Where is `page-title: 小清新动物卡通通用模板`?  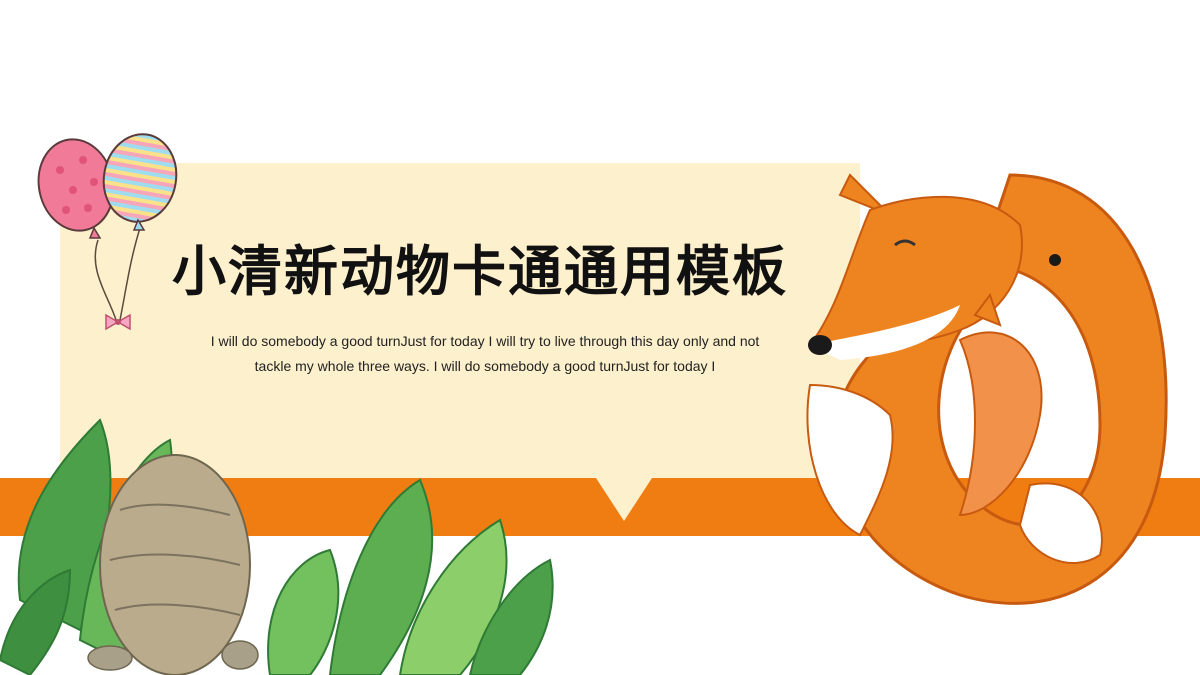
page-title: 小清新动物卡通通用模板 is located at coordinates (480, 271).